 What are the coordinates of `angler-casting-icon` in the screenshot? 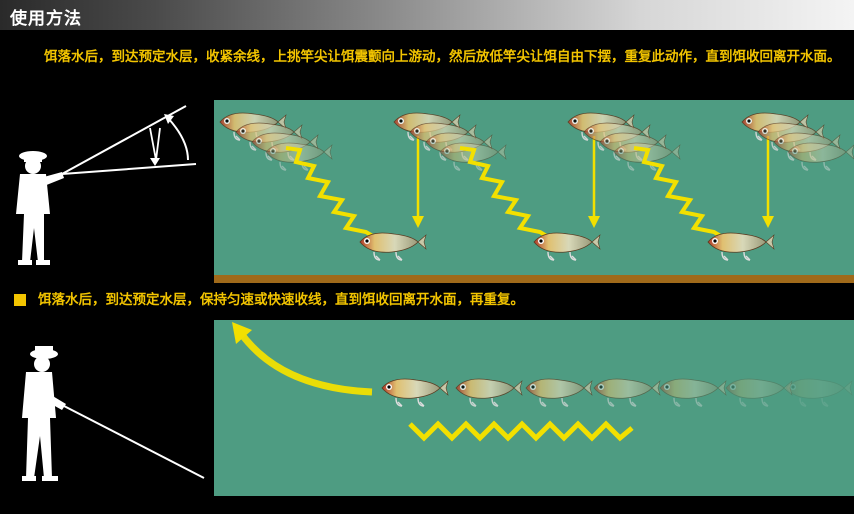 It's located at (40, 208).